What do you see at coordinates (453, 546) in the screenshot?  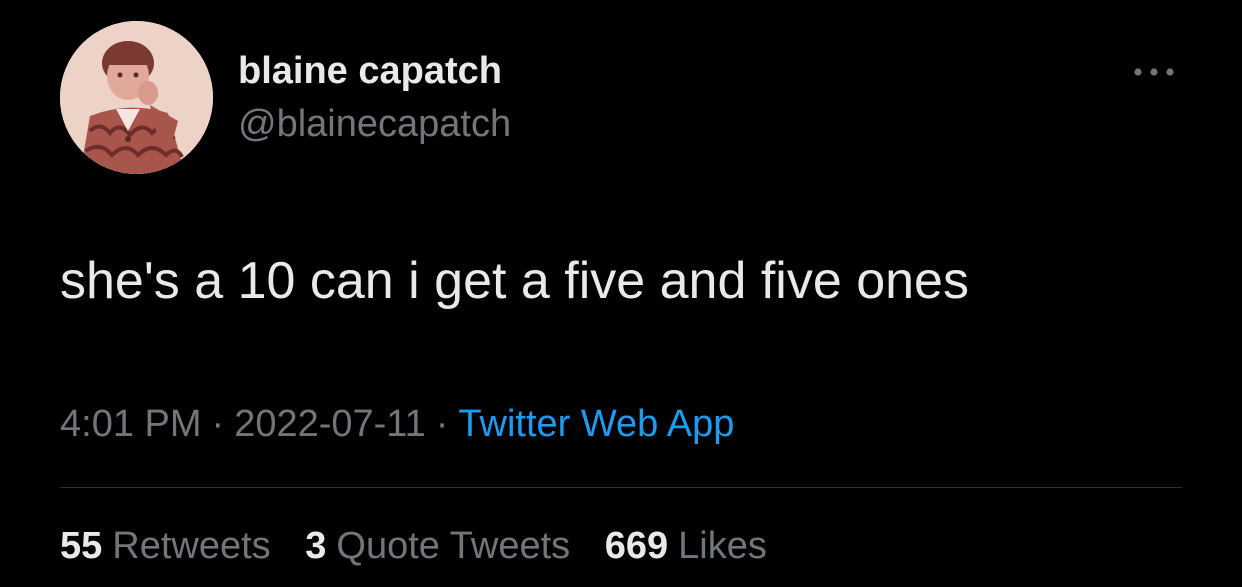 I see `quote-tweets-label: Quote Tweets` at bounding box center [453, 546].